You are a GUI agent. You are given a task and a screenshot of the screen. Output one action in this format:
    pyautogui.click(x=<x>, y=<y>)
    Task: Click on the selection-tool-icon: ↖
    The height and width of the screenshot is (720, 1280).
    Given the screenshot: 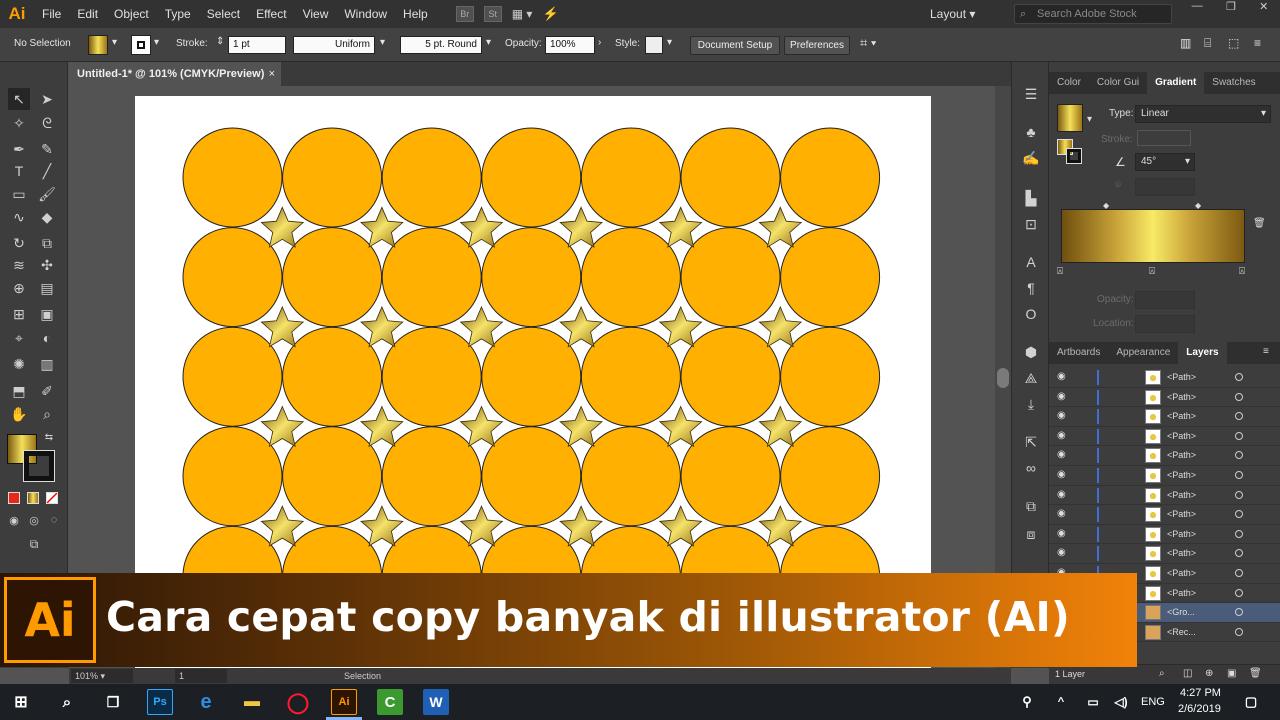 What is the action you would take?
    pyautogui.click(x=19, y=99)
    